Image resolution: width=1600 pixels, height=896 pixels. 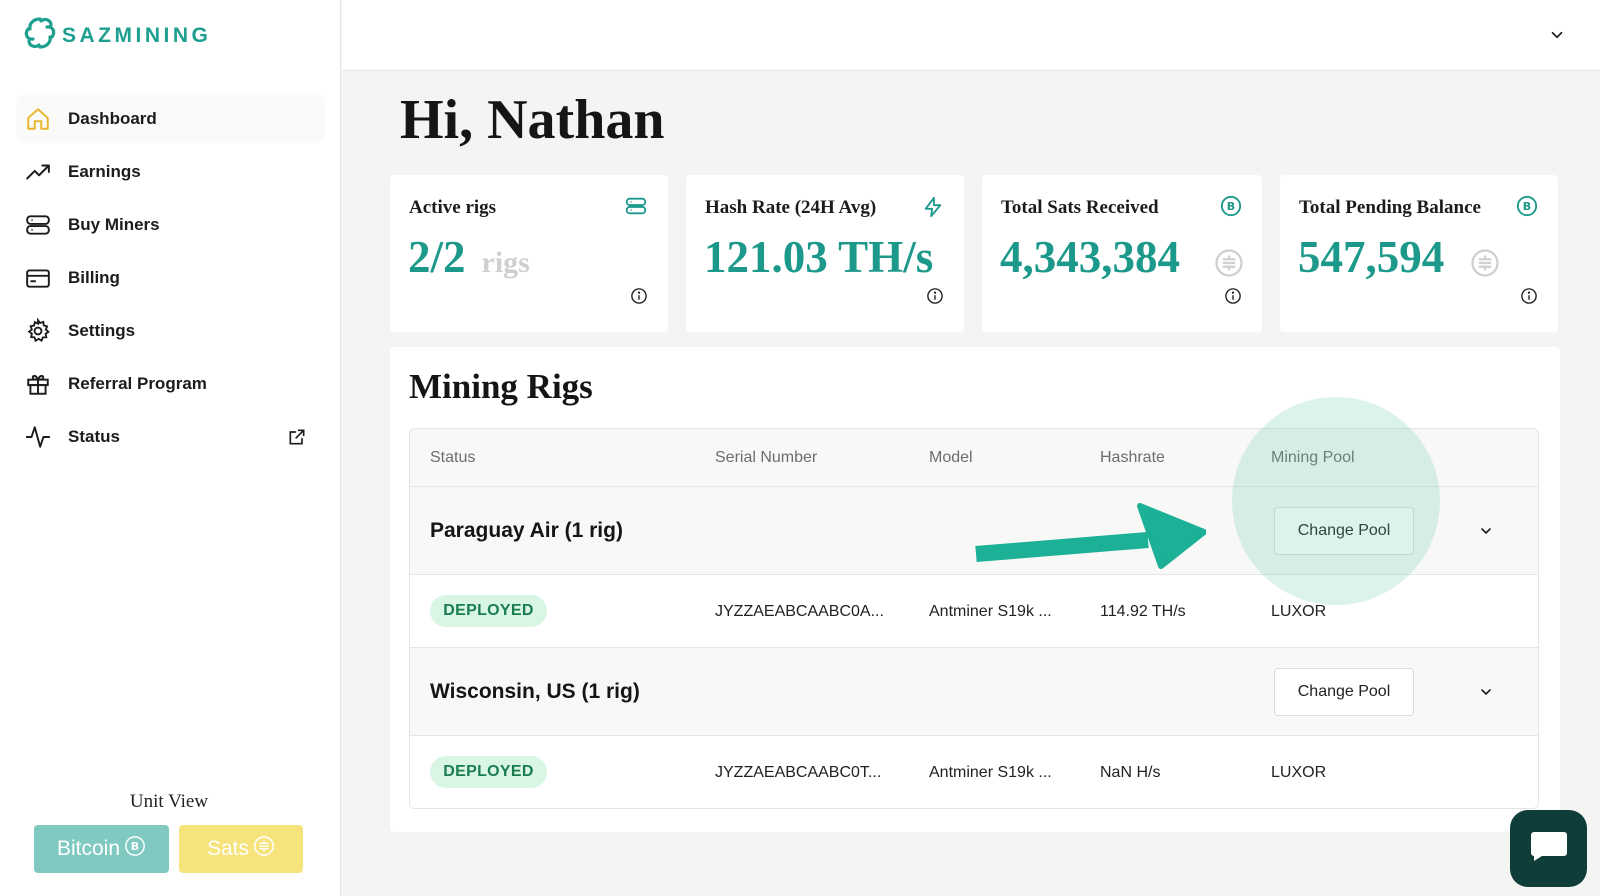 I want to click on sidebar-item-label: Referral Program, so click(x=137, y=383).